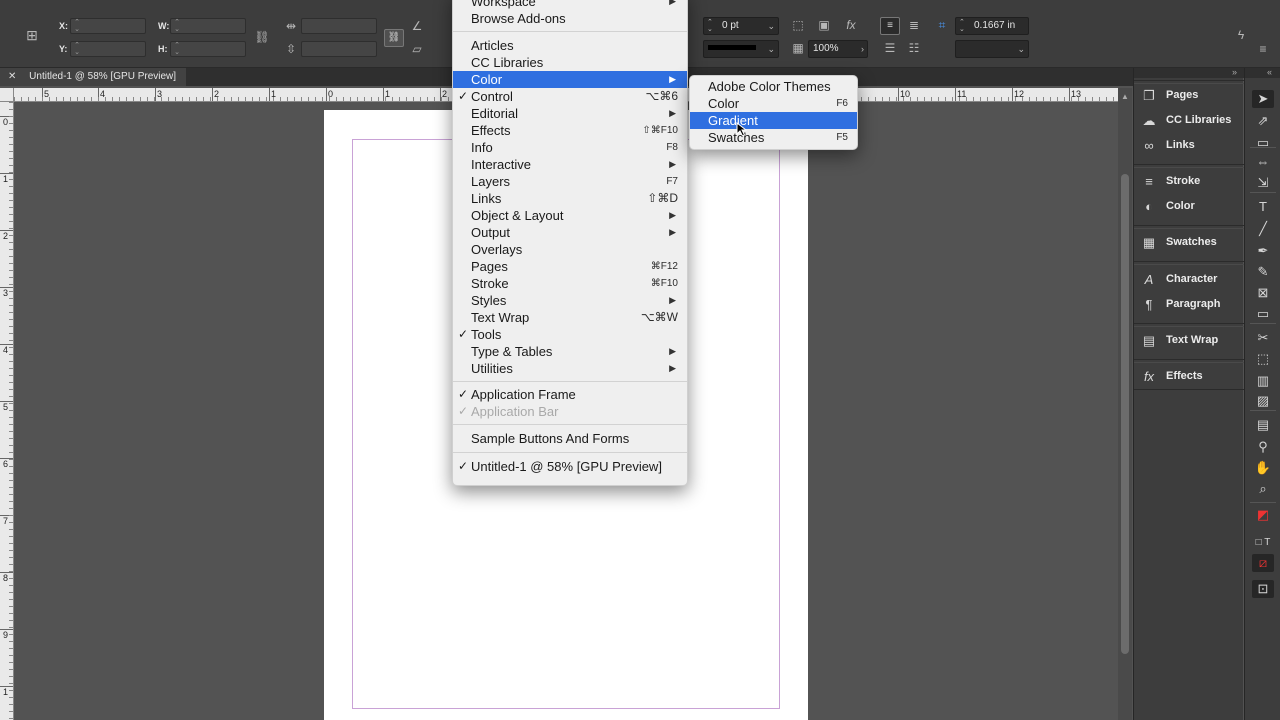 This screenshot has width=1280, height=720. What do you see at coordinates (1263, 425) in the screenshot?
I see `note-tool-icon: ▤` at bounding box center [1263, 425].